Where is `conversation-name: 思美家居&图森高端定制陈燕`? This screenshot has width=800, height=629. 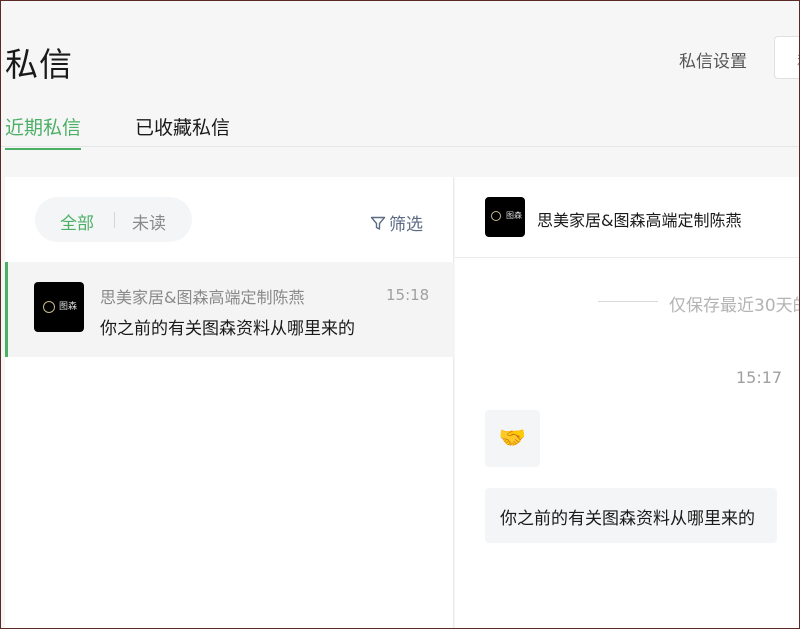
conversation-name: 思美家居&图森高端定制陈燕 is located at coordinates (202, 297).